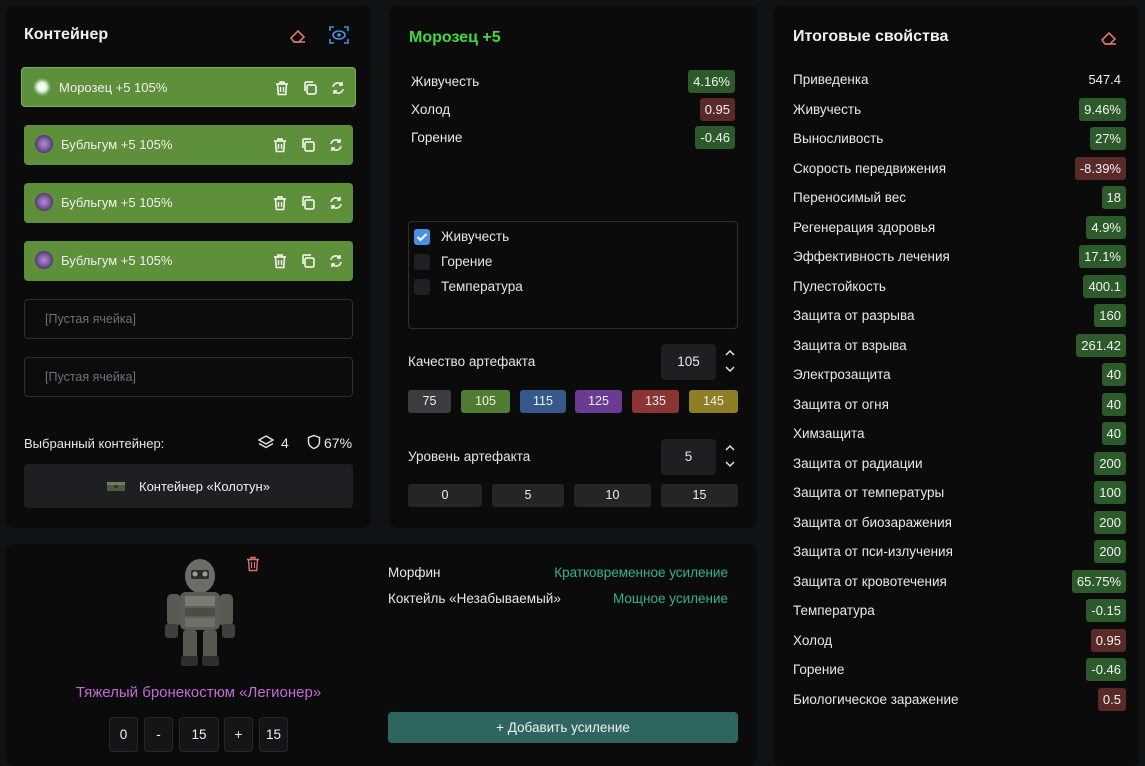 This screenshot has height=766, width=1145. I want to click on quality-preset-button: 145, so click(713, 401).